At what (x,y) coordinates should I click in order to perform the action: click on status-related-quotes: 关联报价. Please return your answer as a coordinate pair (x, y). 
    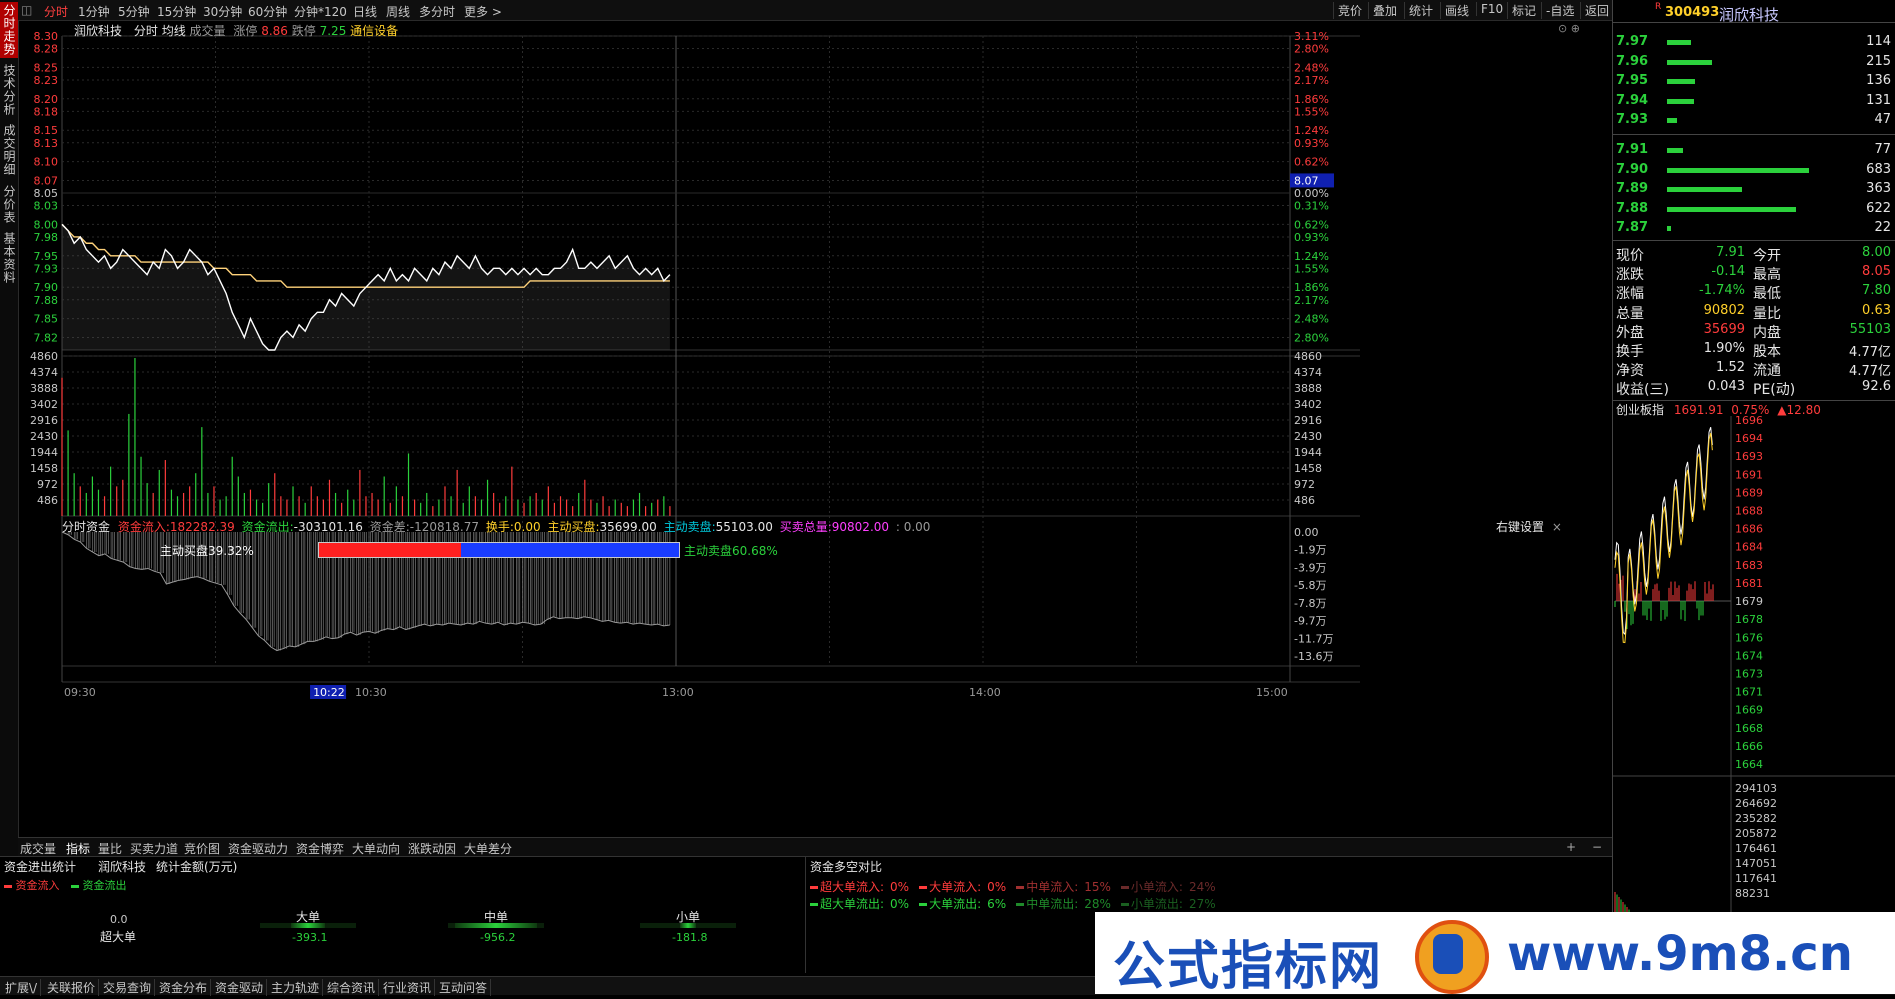
    Looking at the image, I should click on (72, 987).